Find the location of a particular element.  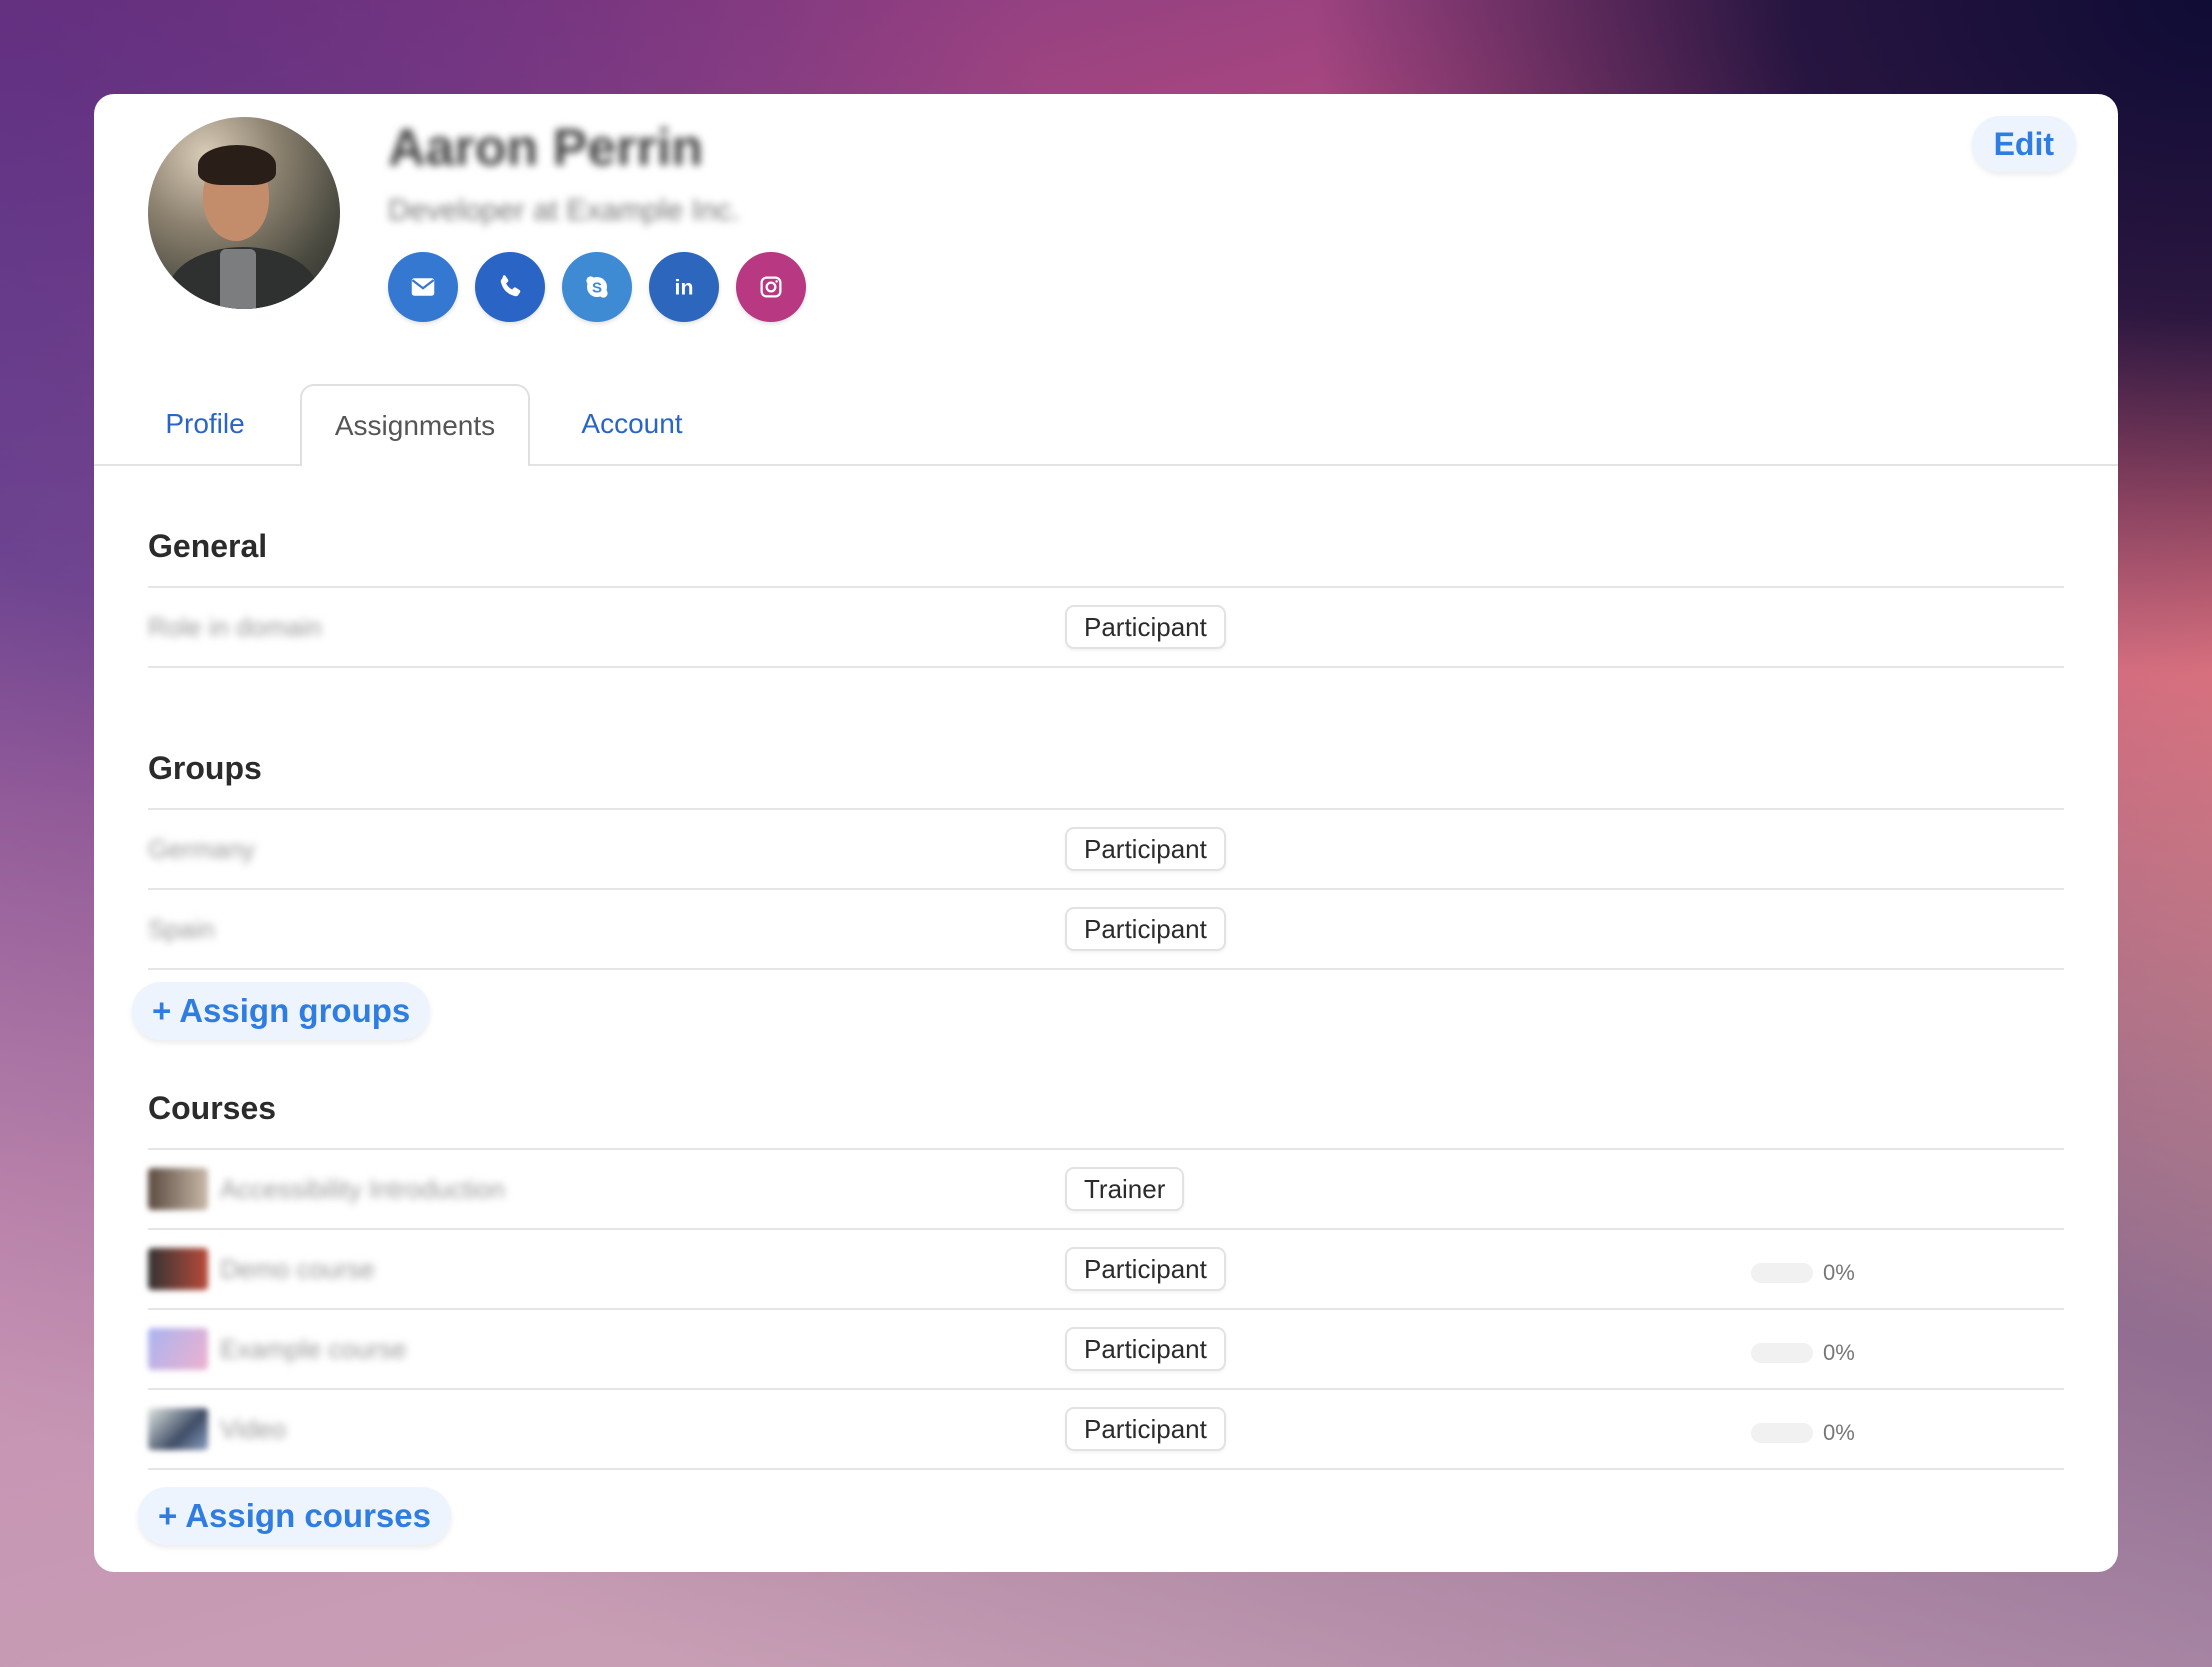

linkedin-icon: in is located at coordinates (684, 288).